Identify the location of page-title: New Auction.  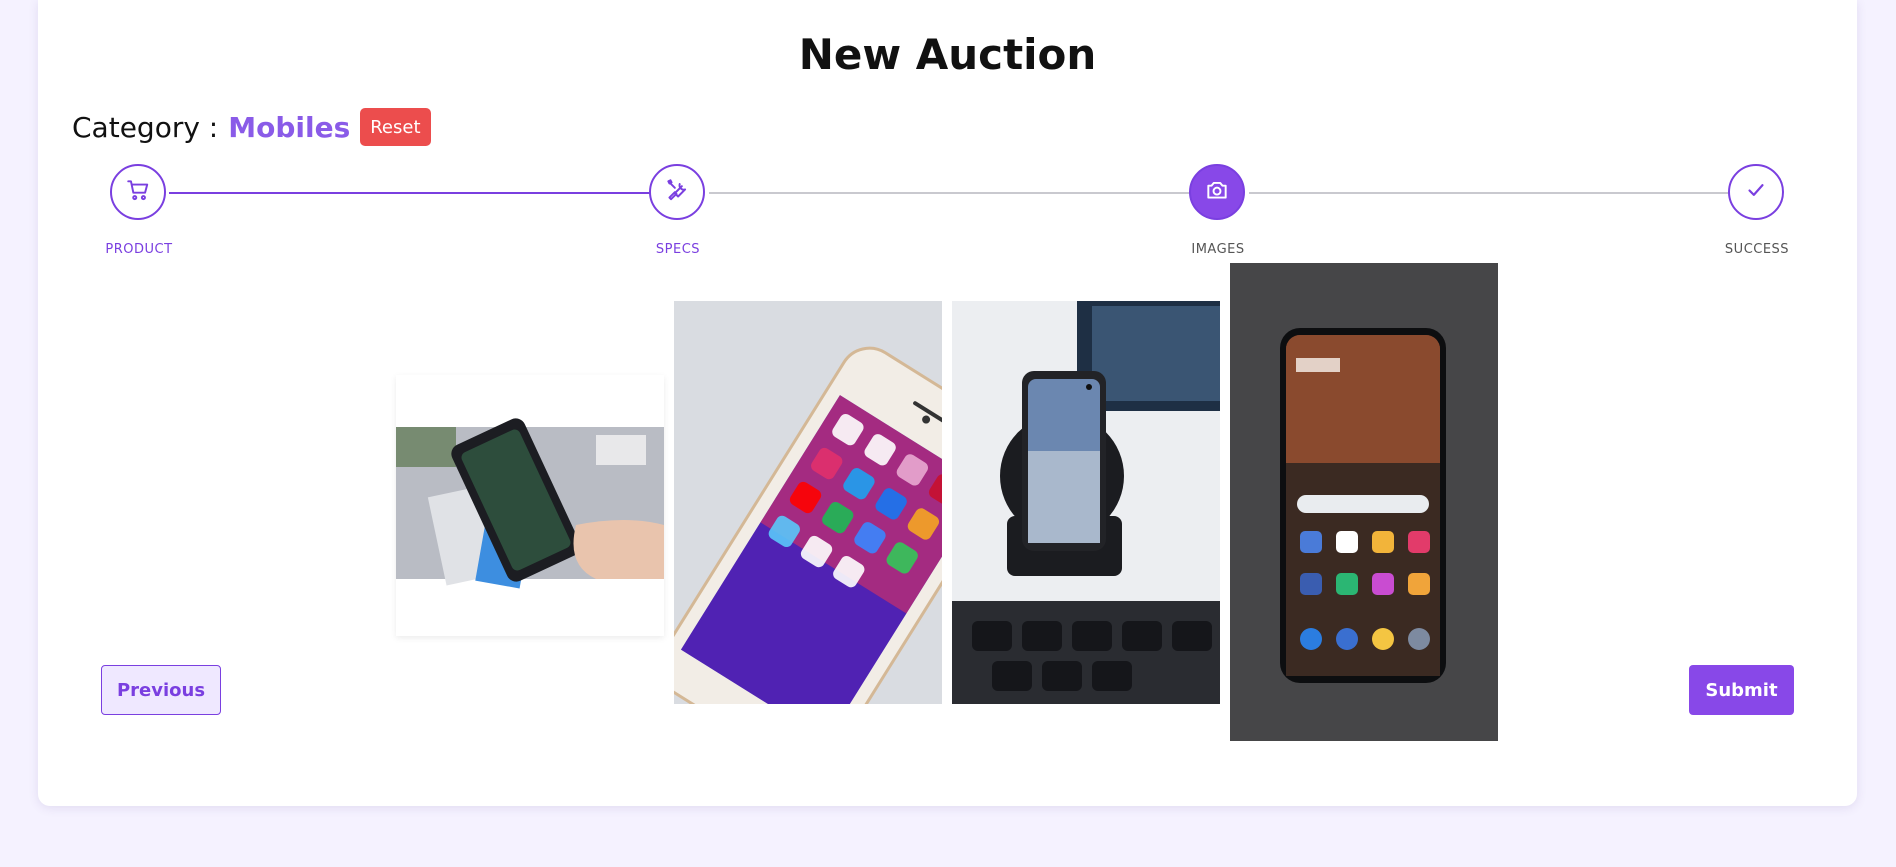
(947, 54).